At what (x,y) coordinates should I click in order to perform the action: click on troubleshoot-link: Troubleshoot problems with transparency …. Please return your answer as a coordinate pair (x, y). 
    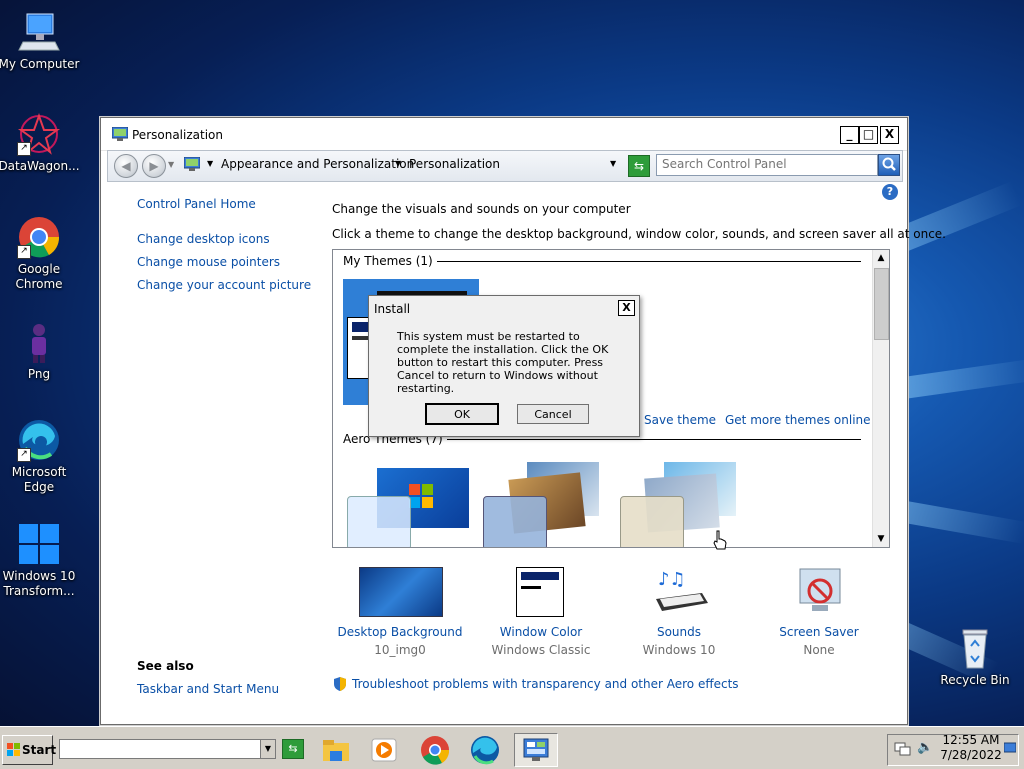
    Looking at the image, I should click on (545, 684).